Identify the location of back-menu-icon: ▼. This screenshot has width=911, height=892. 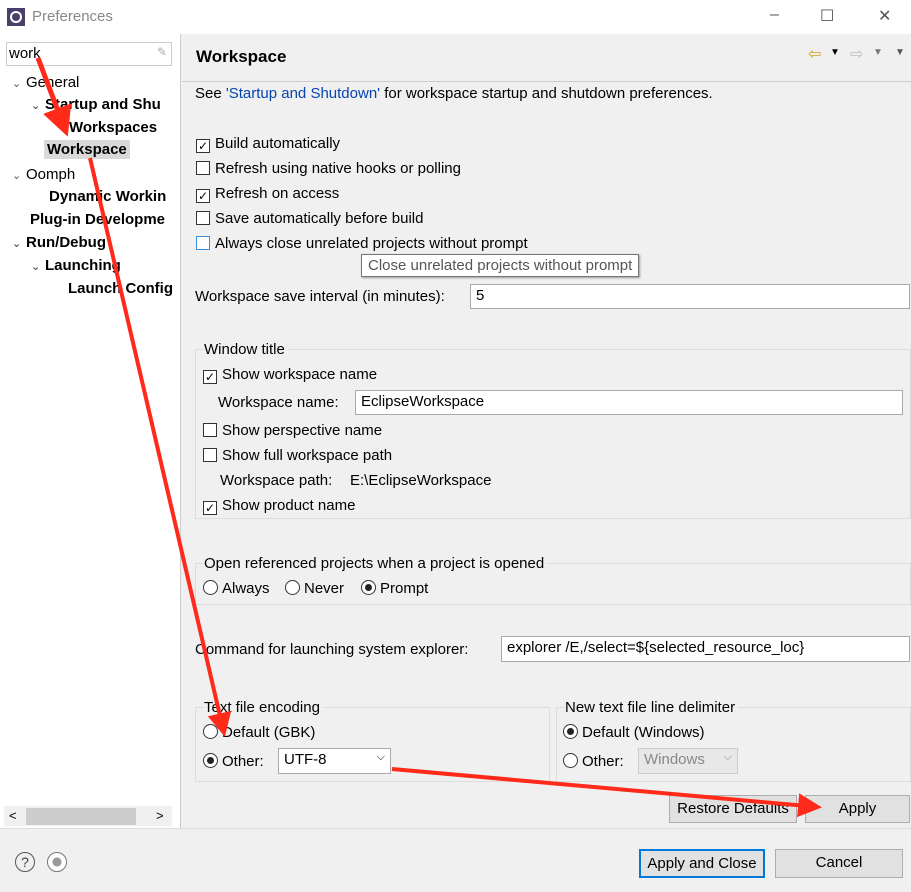
(835, 52).